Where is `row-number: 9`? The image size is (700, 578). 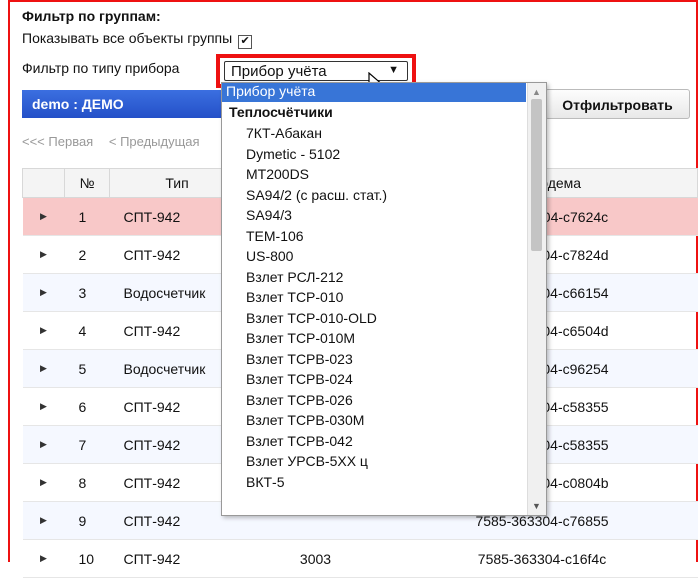
row-number: 9 is located at coordinates (87, 520).